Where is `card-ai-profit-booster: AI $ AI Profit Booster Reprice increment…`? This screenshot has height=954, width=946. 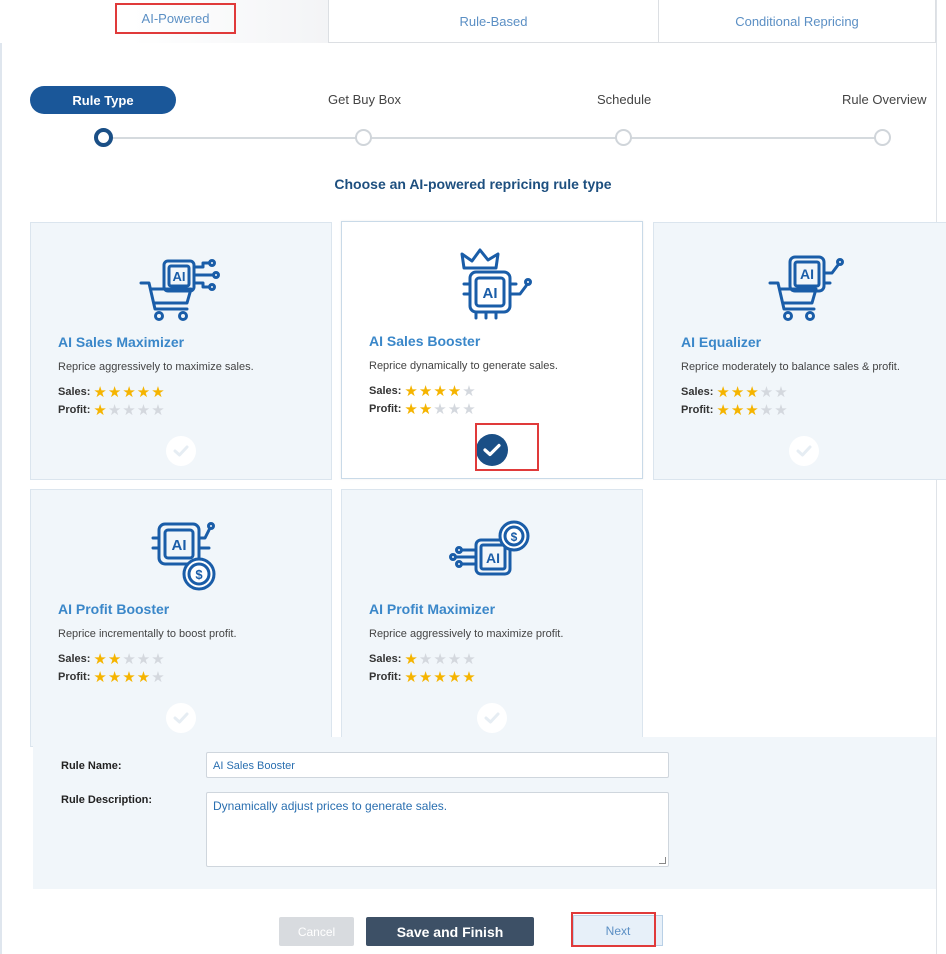 card-ai-profit-booster: AI $ AI Profit Booster Reprice increment… is located at coordinates (181, 618).